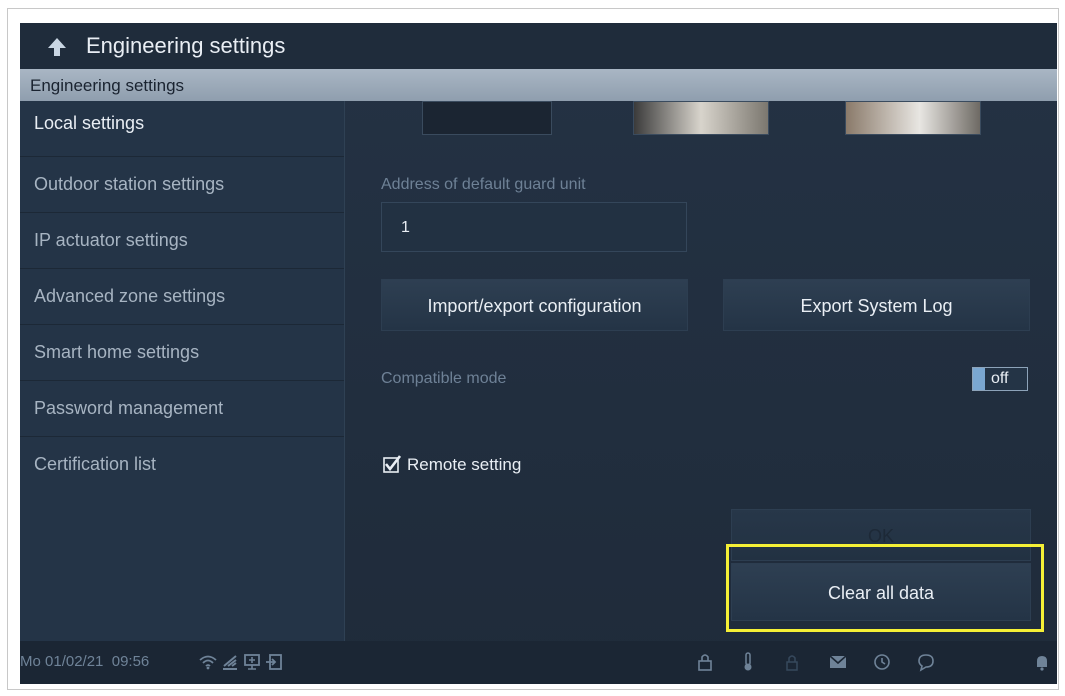 The height and width of the screenshot is (696, 1065). I want to click on sidebar-item-label: Smart home settings, so click(117, 352).